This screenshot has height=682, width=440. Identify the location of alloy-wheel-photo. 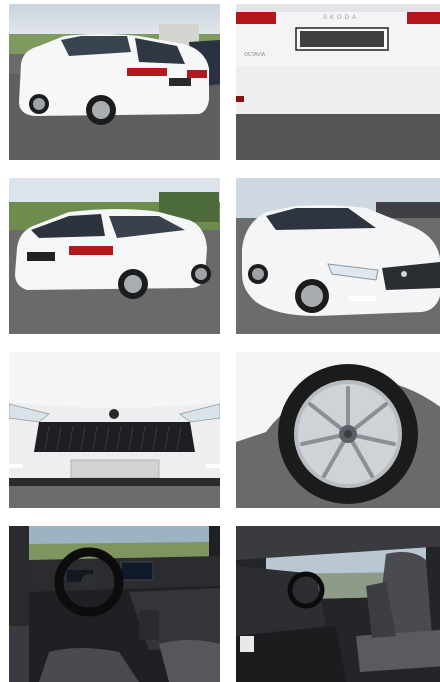
(338, 430).